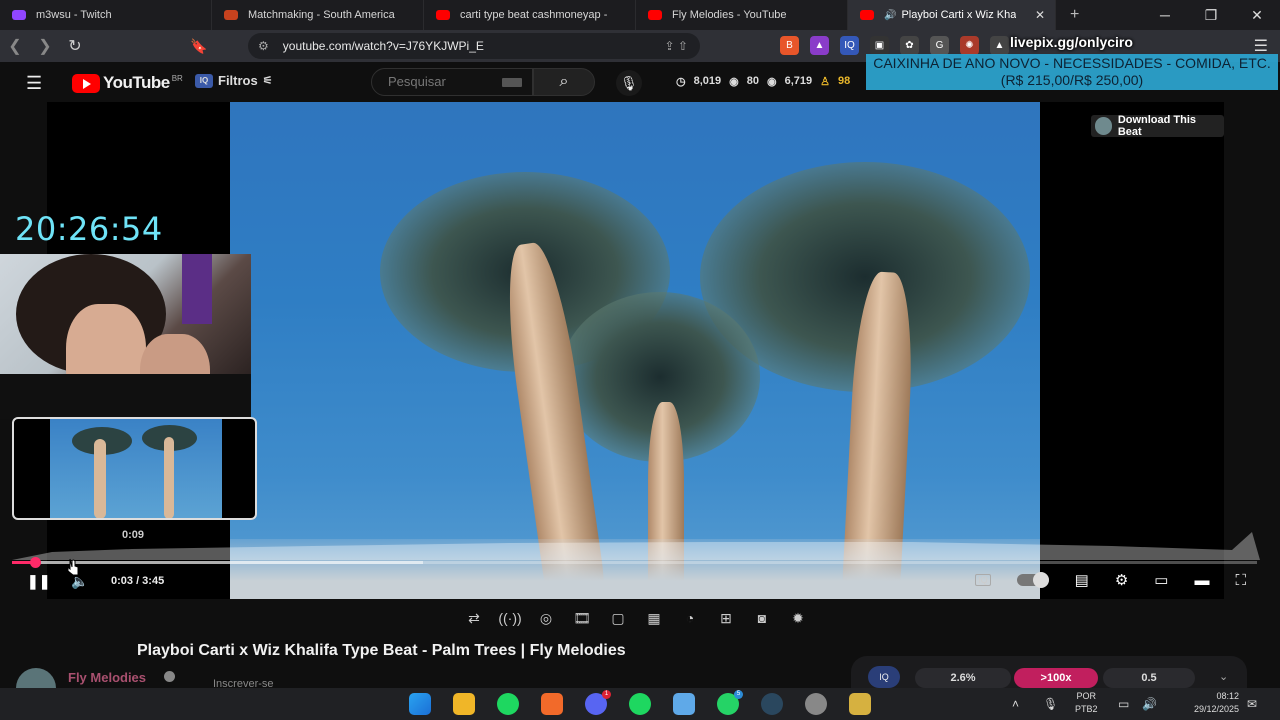 The width and height of the screenshot is (1280, 720). I want to click on channel-name: Fly Melodies, so click(107, 677).